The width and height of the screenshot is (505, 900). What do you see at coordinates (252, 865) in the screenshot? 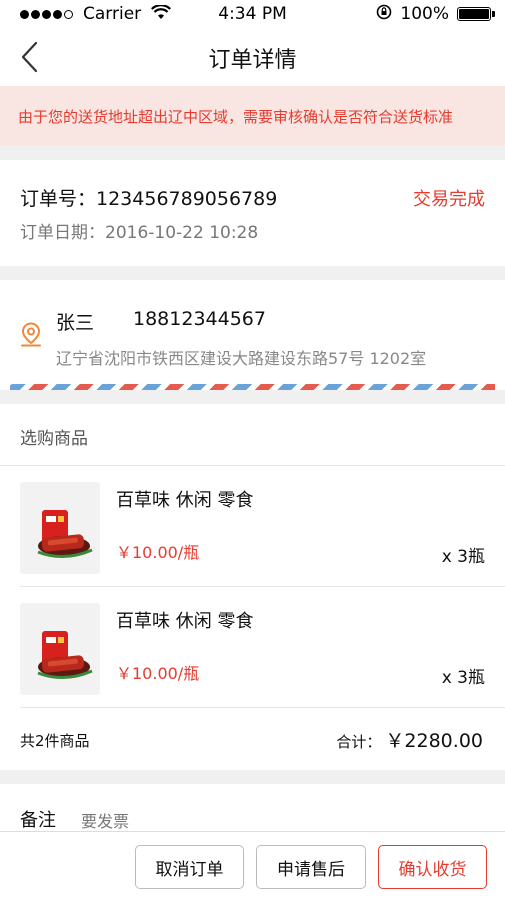
I see `bottom-action-bar: 取消订单 申请售后 确认收货` at bounding box center [252, 865].